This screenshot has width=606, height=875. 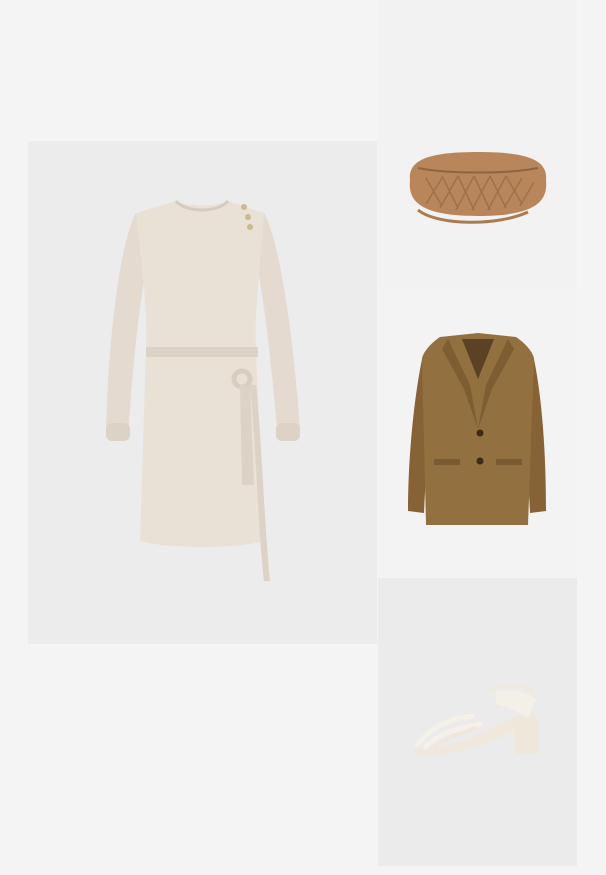 I want to click on product-tile-sandal, so click(x=477, y=722).